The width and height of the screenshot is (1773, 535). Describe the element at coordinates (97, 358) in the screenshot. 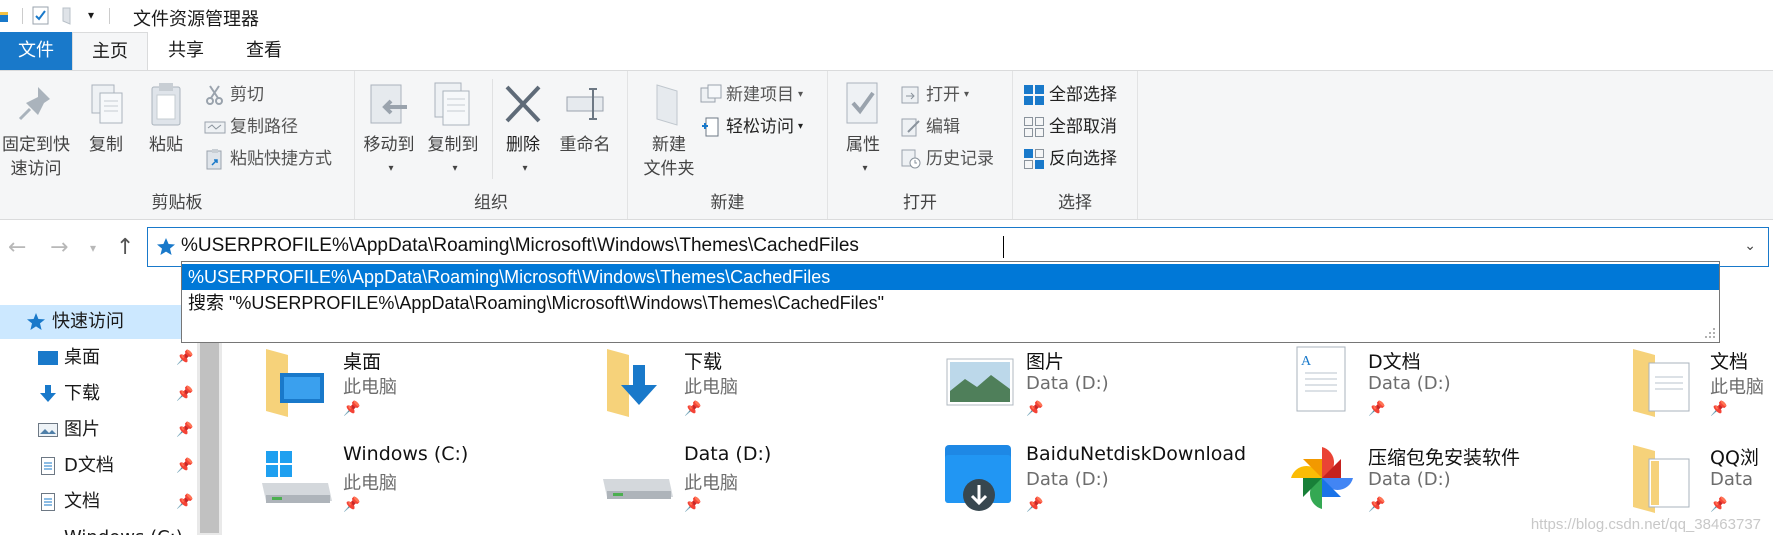

I see `nav-item-desktop: 桌面 📌` at that location.